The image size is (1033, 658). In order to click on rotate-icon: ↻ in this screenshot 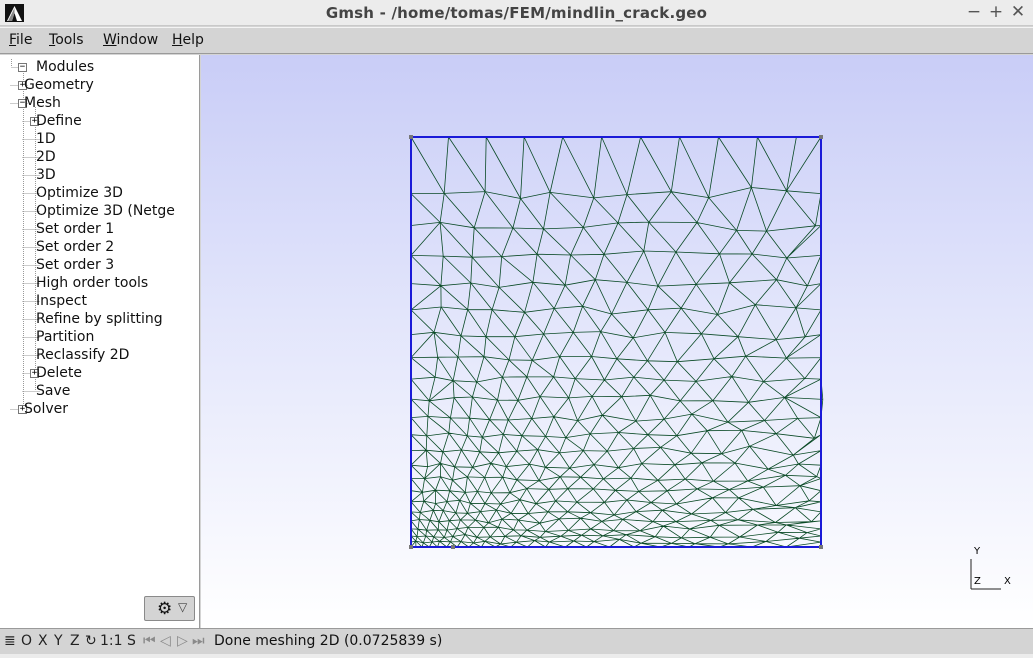, I will do `click(91, 641)`.